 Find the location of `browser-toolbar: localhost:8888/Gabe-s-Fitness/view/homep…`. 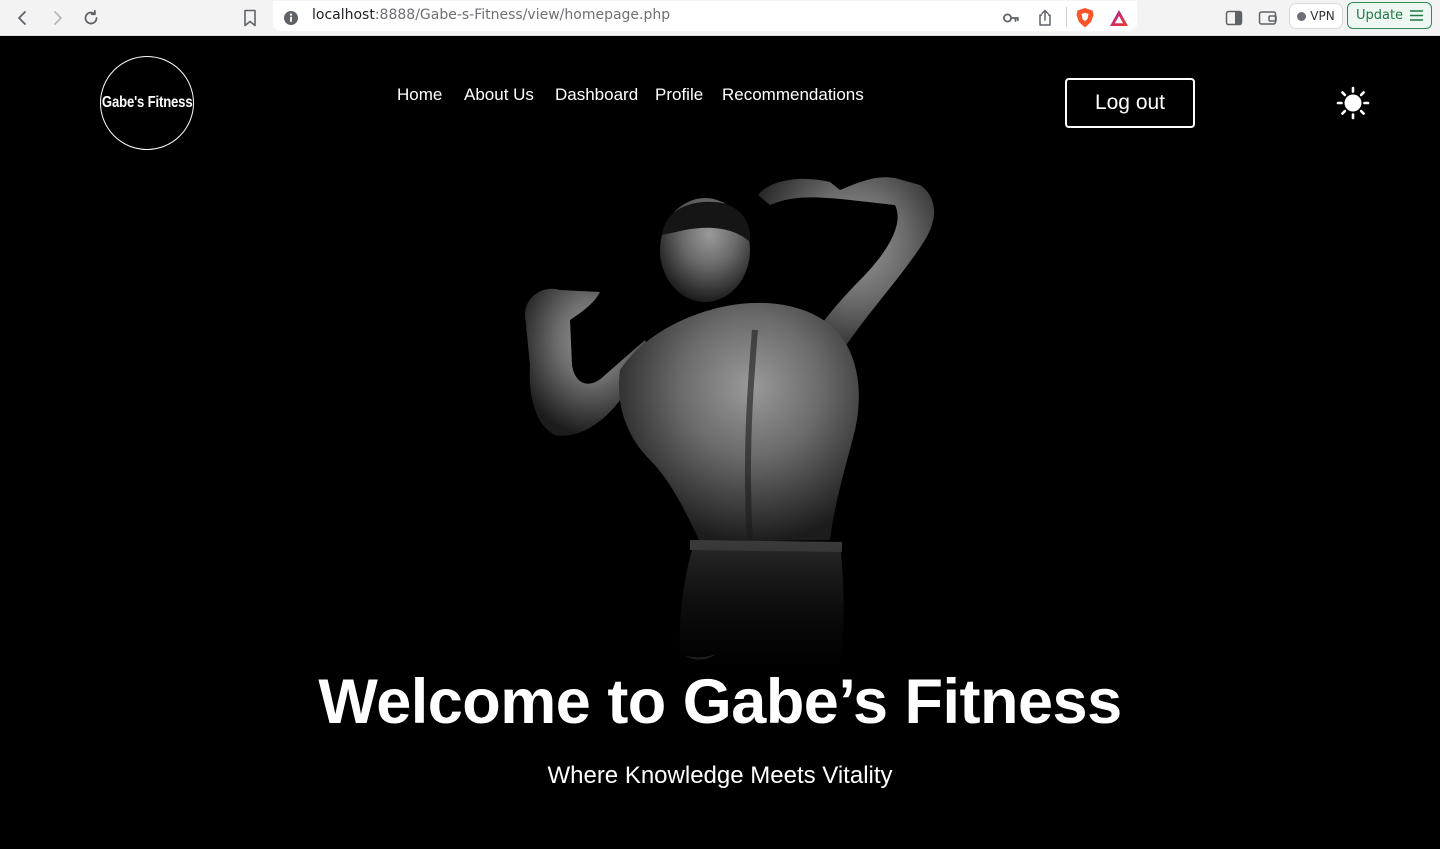

browser-toolbar: localhost:8888/Gabe-s-Fitness/view/homep… is located at coordinates (720, 18).